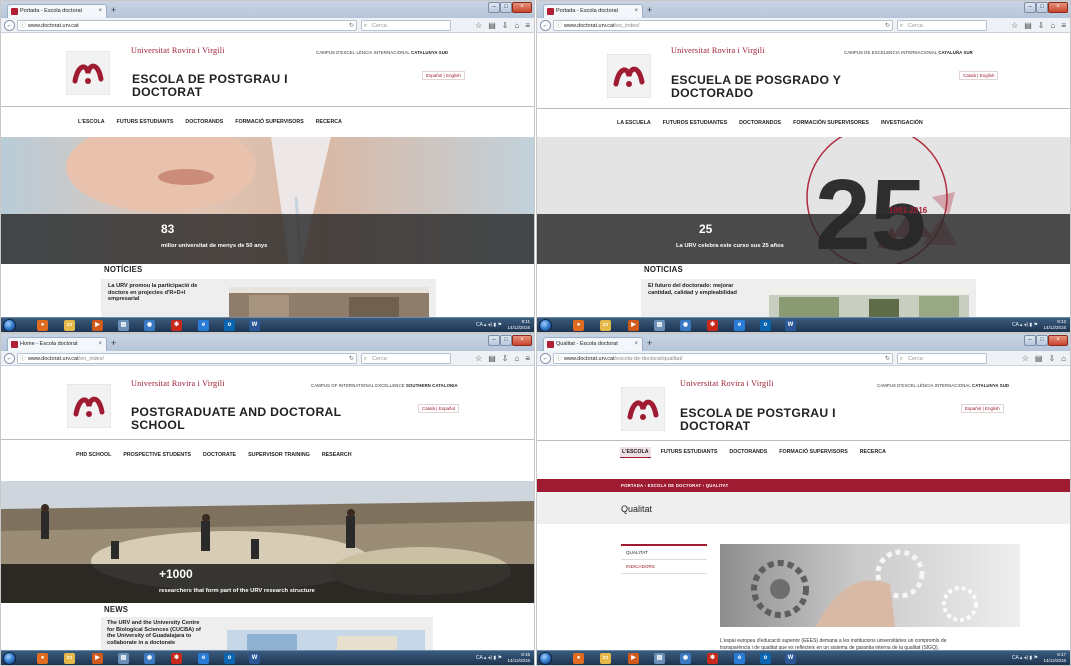  I want to click on lang-link-2: English, so click(453, 75).